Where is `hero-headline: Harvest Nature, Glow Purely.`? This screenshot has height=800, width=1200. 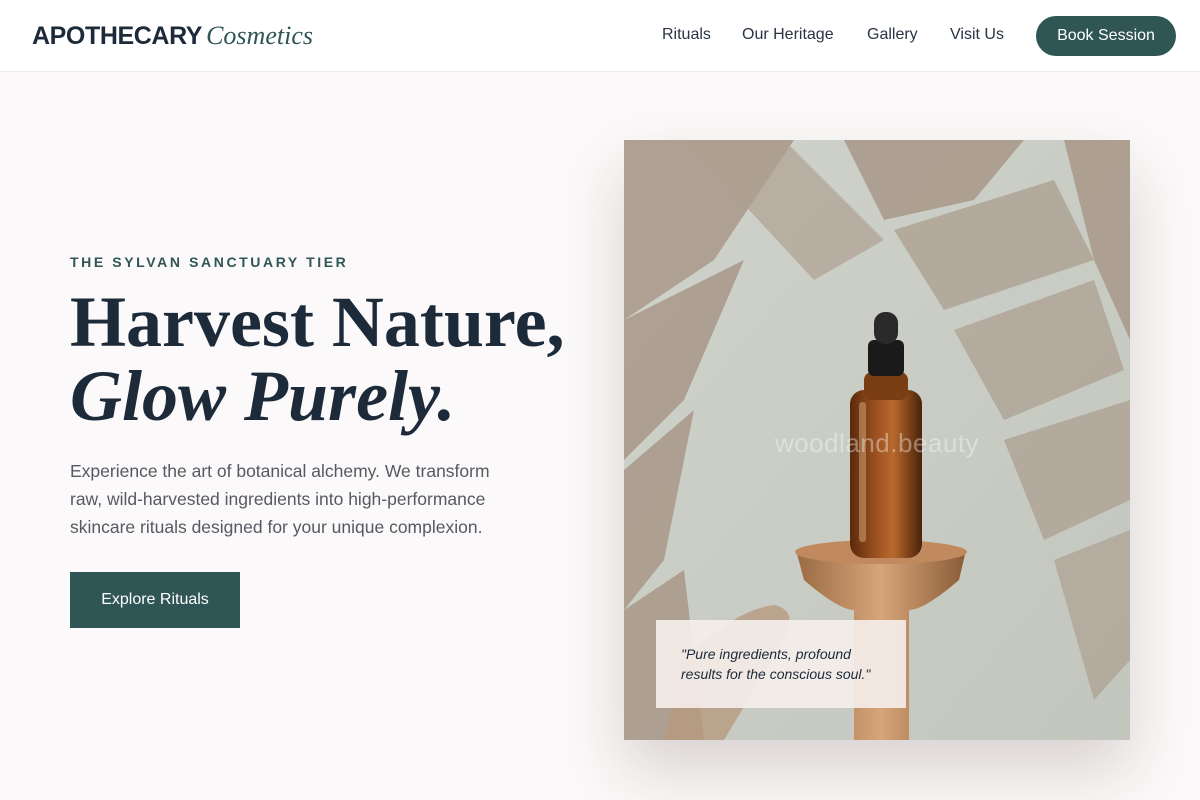 hero-headline: Harvest Nature, Glow Purely. is located at coordinates (317, 359).